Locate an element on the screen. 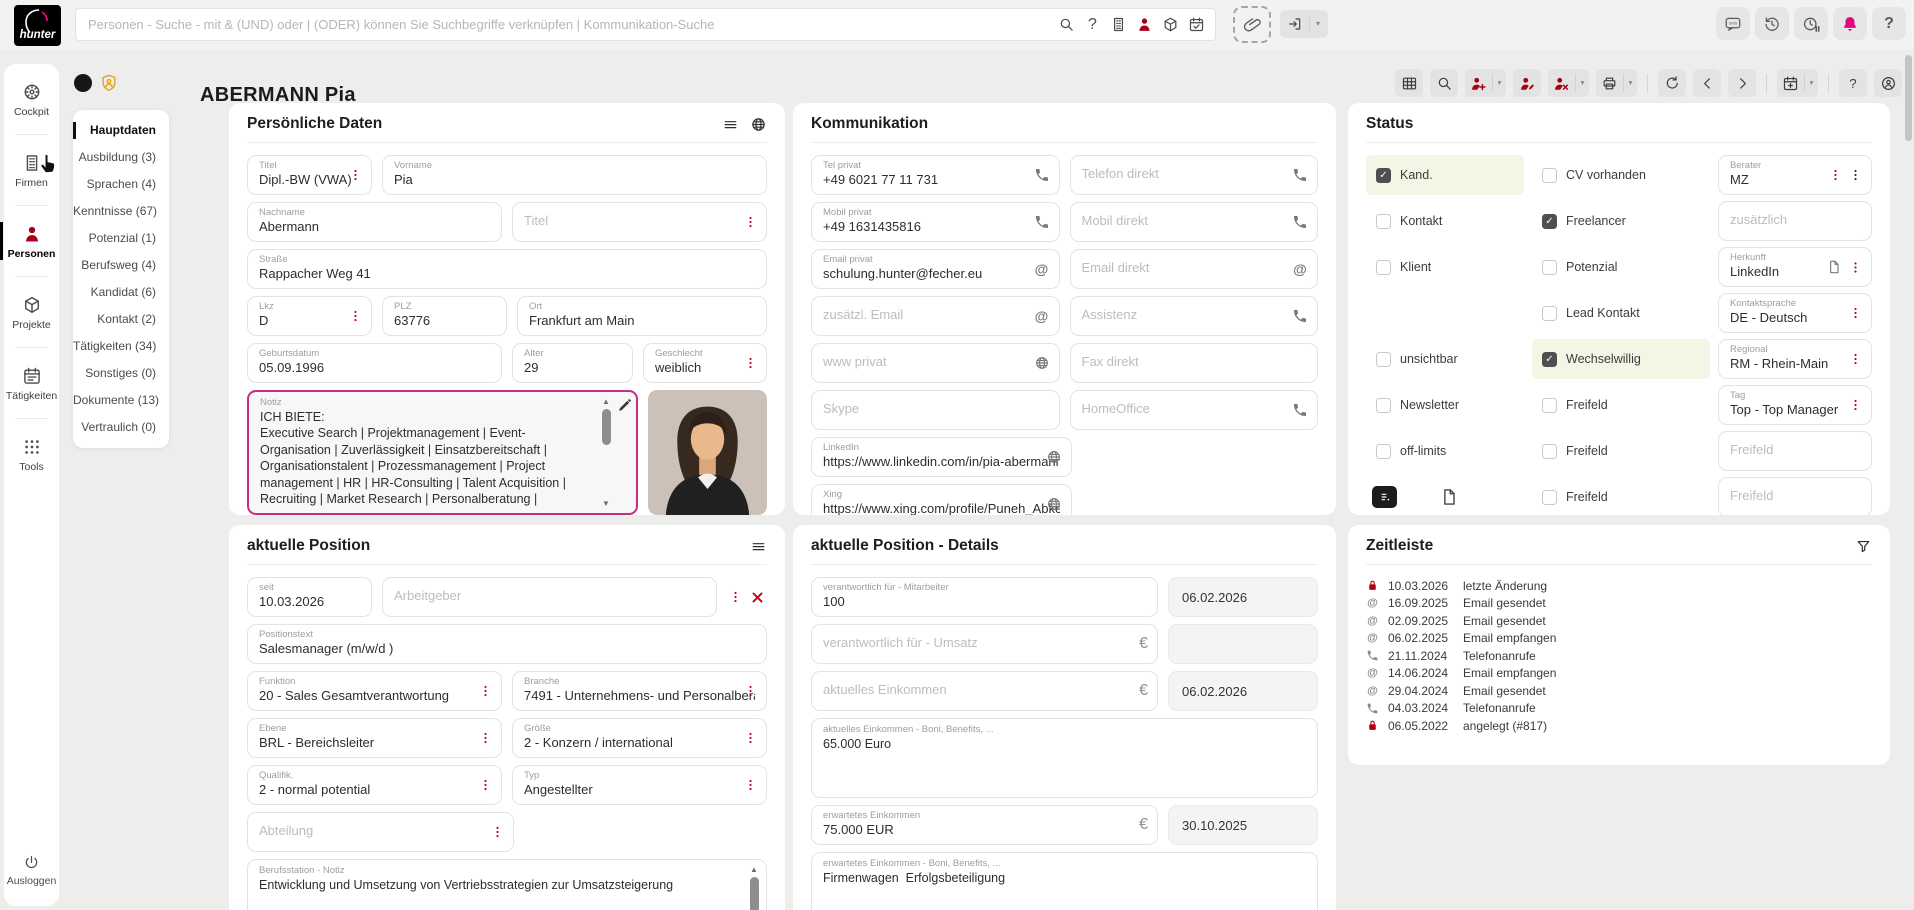 This screenshot has height=910, width=1914. time-pause-button is located at coordinates (1811, 23).